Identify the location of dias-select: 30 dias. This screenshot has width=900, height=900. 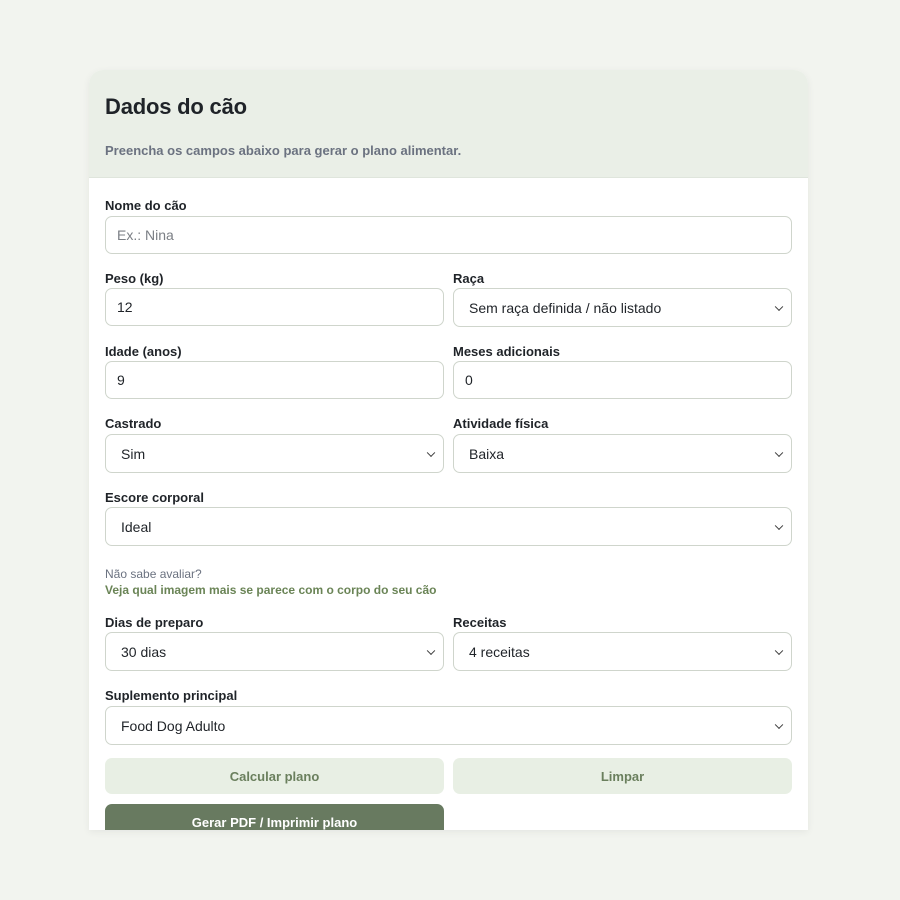
(274, 651).